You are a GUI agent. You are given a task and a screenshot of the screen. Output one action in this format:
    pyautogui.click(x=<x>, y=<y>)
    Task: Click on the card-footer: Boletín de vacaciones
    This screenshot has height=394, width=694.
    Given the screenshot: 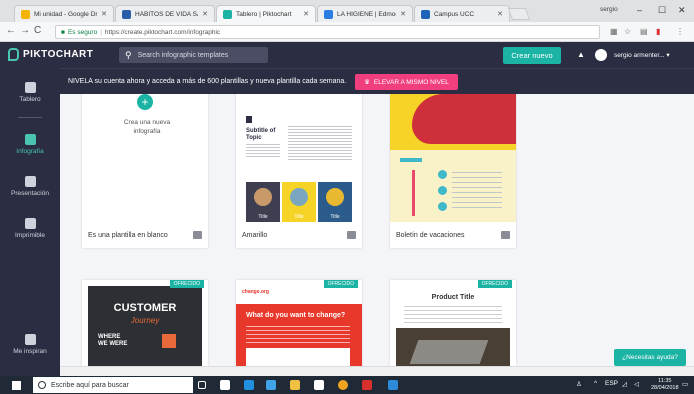 What is the action you would take?
    pyautogui.click(x=453, y=235)
    